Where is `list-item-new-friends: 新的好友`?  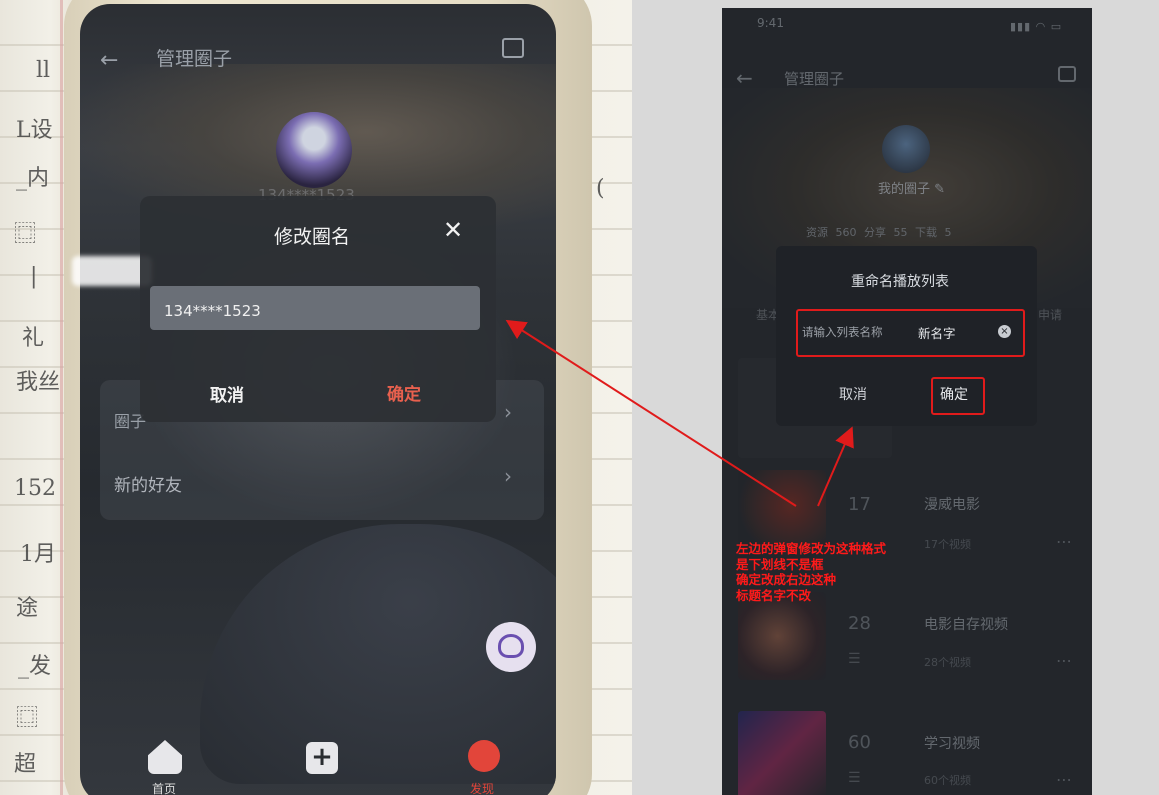
list-item-new-friends: 新的好友 is located at coordinates (148, 483).